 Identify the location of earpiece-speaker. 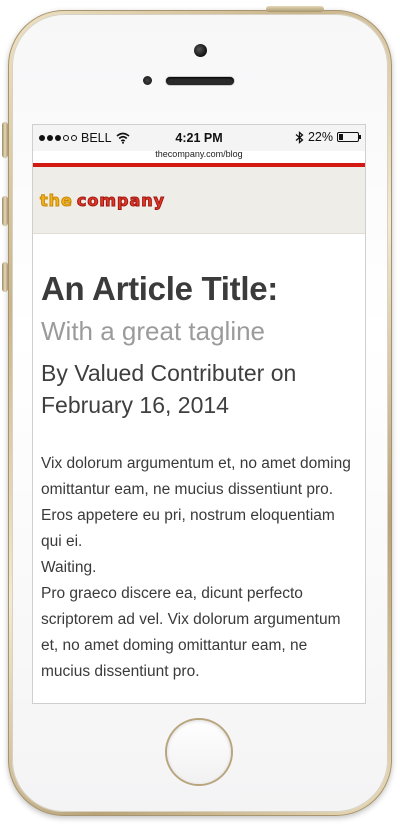
(200, 81).